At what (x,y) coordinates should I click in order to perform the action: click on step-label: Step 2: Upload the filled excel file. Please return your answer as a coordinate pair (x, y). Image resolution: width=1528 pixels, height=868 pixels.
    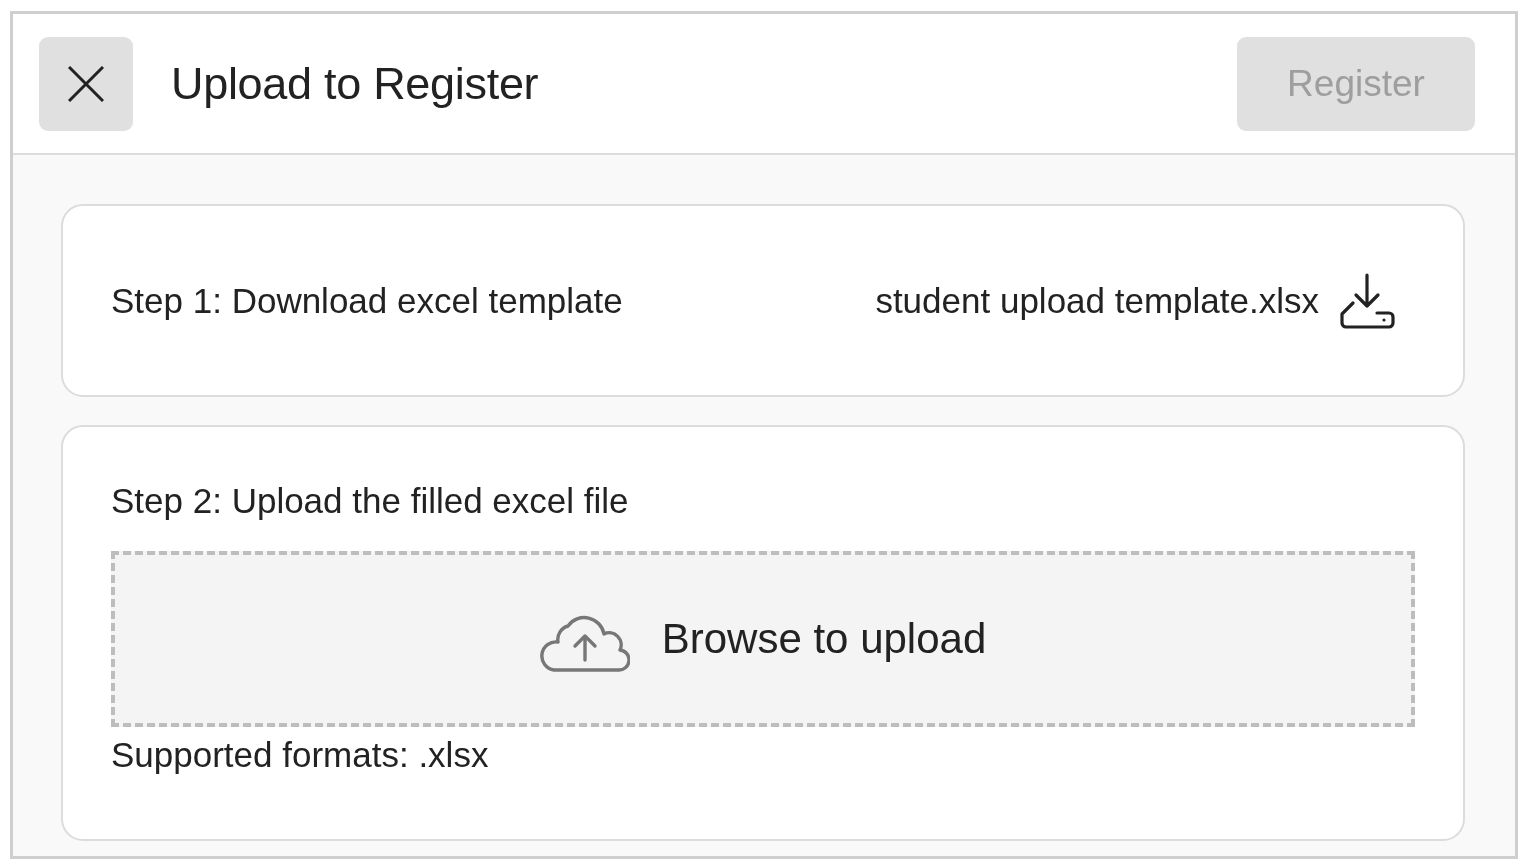
    Looking at the image, I should click on (370, 501).